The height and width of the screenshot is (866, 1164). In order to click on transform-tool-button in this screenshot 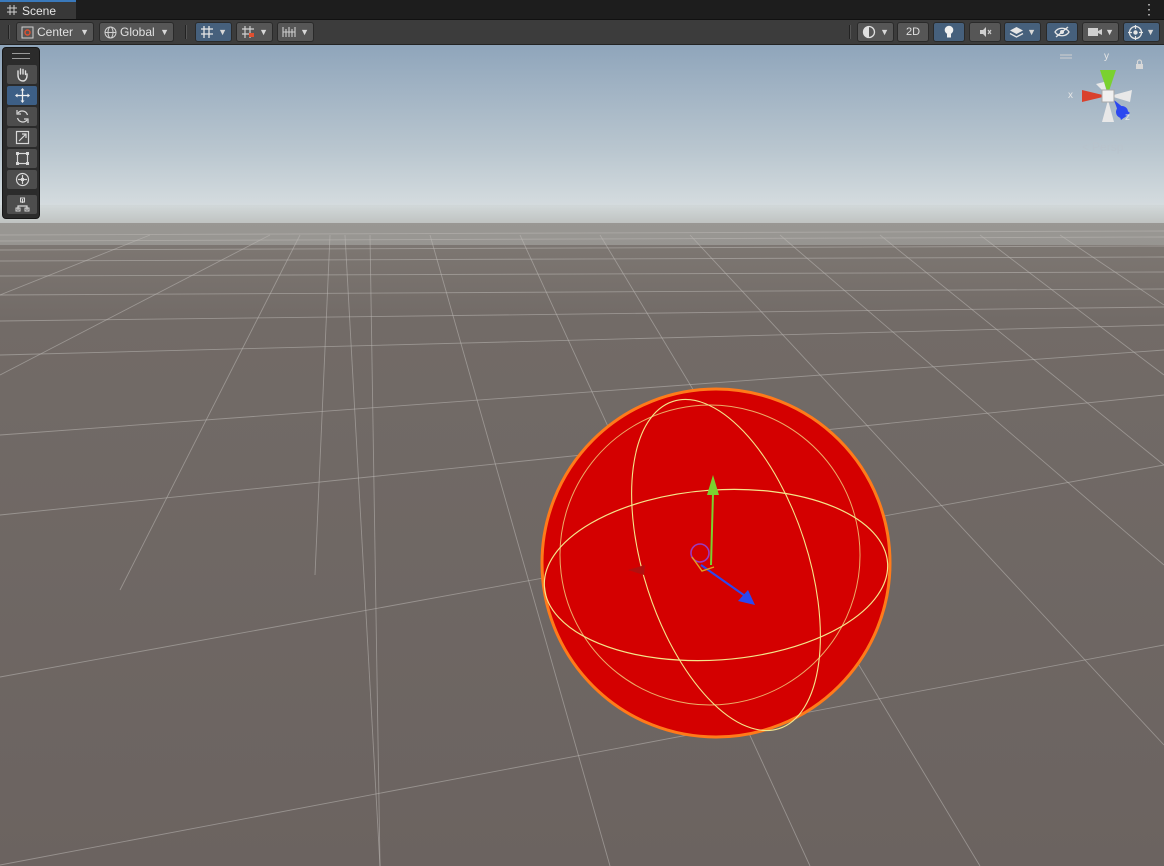, I will do `click(22, 179)`.